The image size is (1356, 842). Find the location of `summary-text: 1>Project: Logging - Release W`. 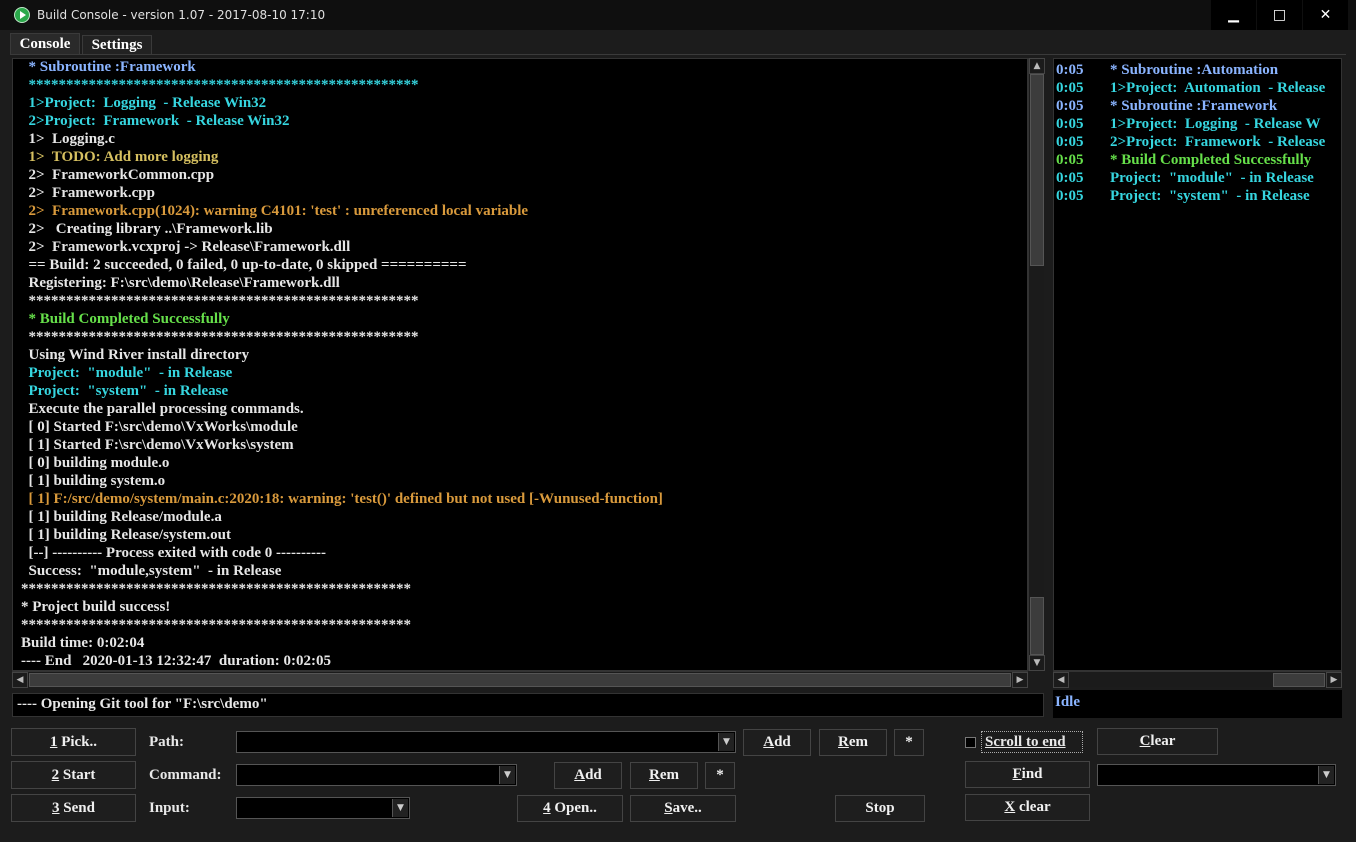

summary-text: 1>Project: Logging - Release W is located at coordinates (1215, 124).